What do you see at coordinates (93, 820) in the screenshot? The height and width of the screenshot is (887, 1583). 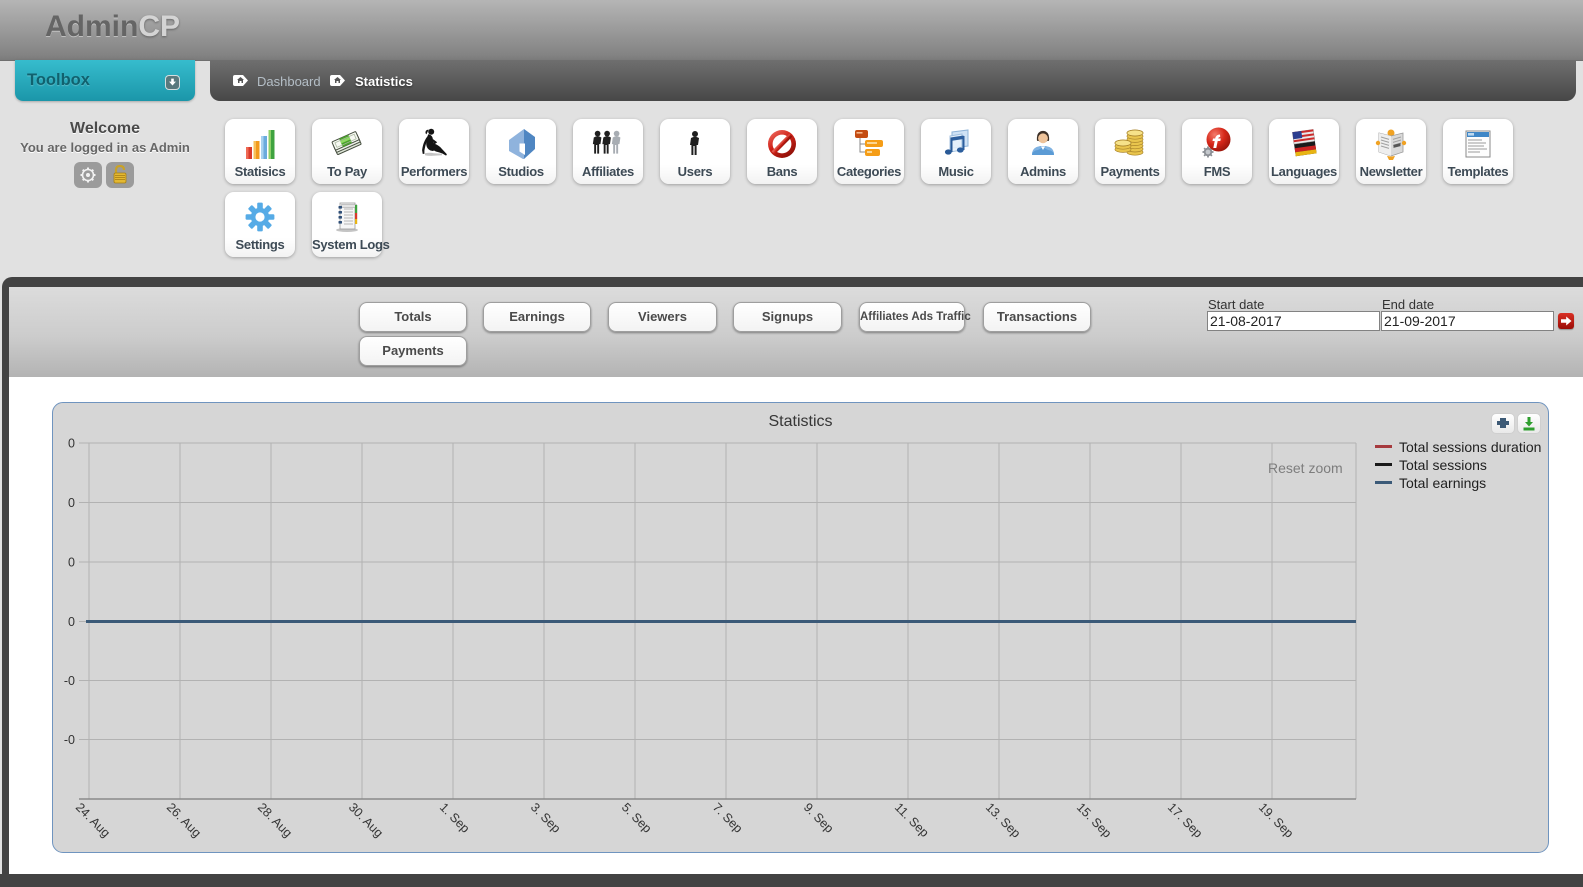 I see `svg-text: 24. Aug` at bounding box center [93, 820].